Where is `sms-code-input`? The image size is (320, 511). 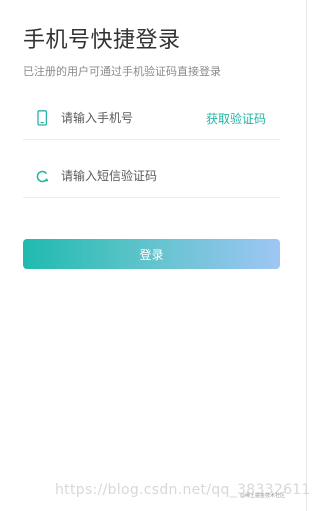 sms-code-input is located at coordinates (131, 176).